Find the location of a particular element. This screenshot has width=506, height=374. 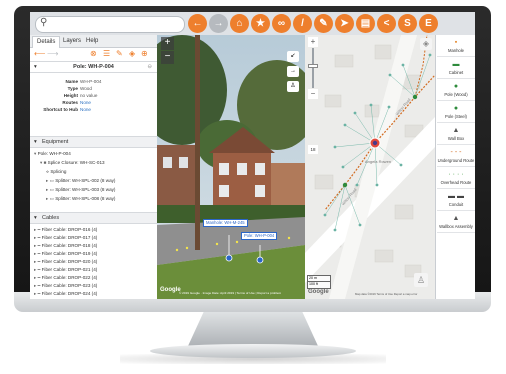

collapse-view-icon: ↙ is located at coordinates (293, 56).